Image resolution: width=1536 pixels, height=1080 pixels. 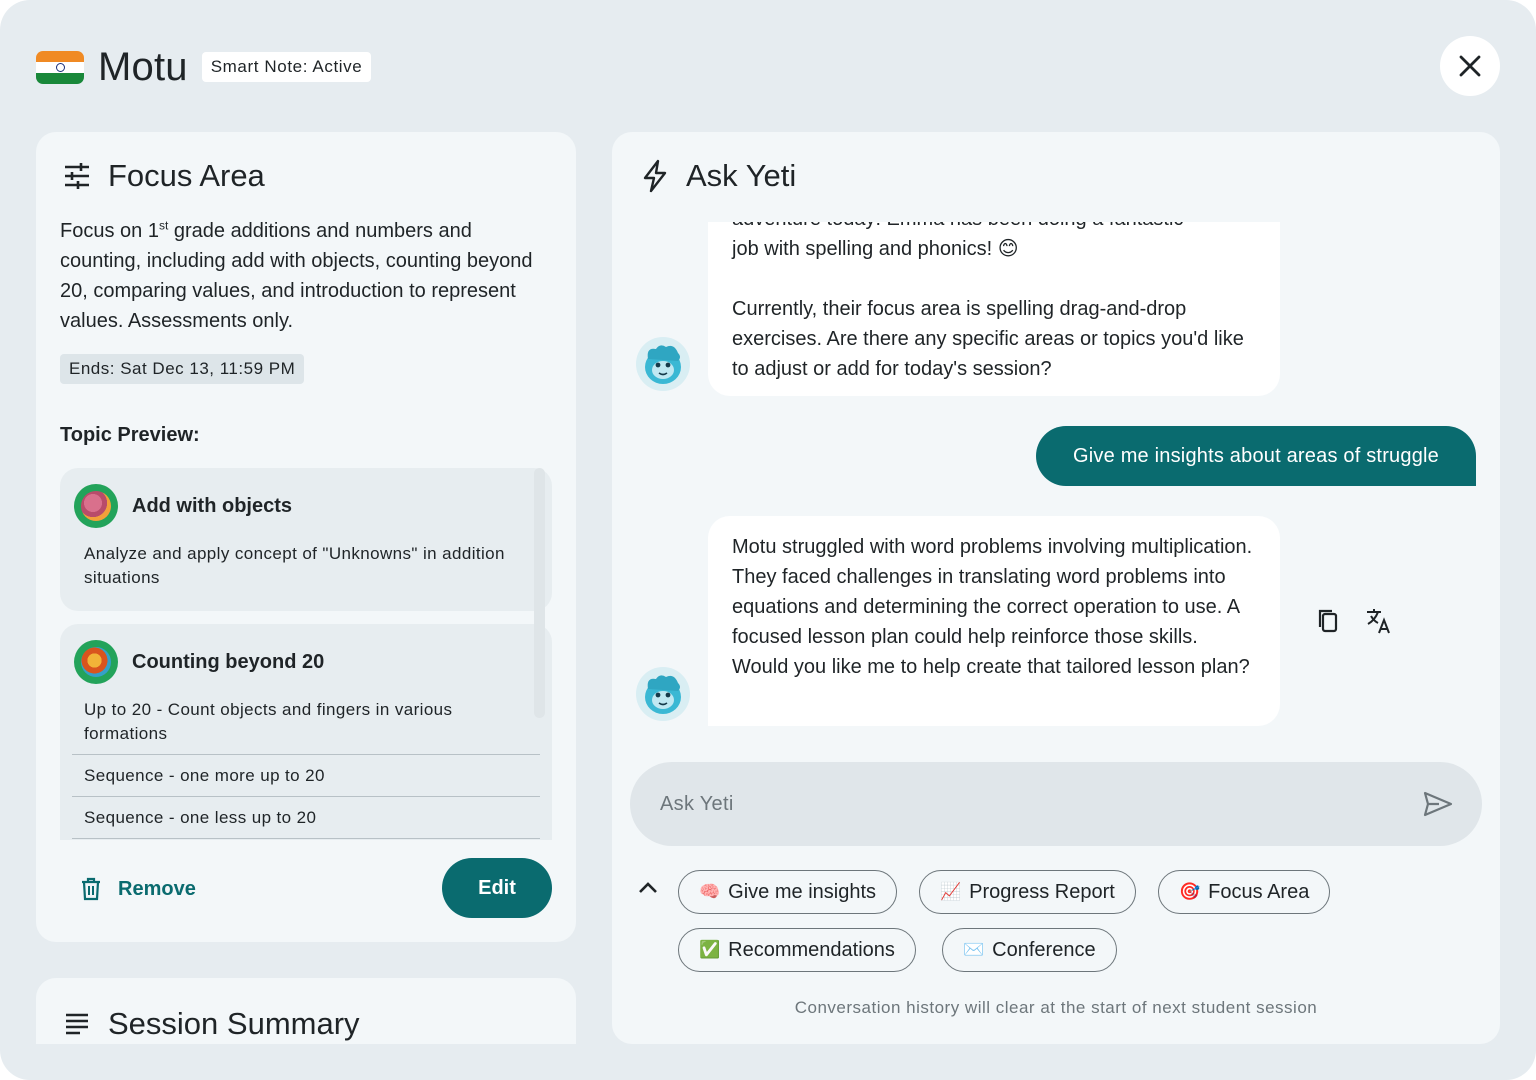 I want to click on topic-list-scrollbar, so click(x=539, y=593).